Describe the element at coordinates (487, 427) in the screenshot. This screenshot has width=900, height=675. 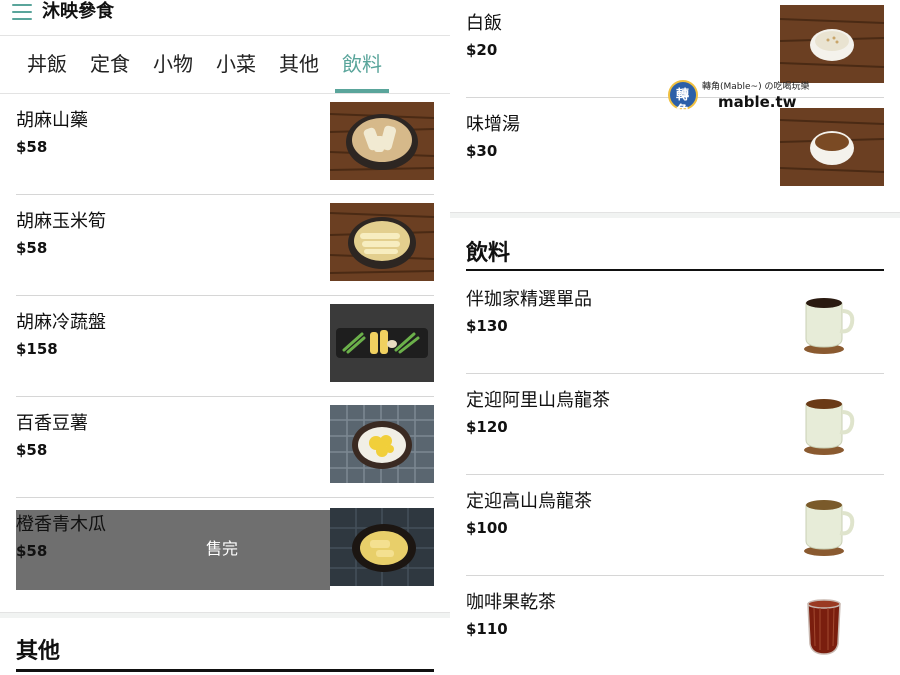
I see `item-price: $120` at that location.